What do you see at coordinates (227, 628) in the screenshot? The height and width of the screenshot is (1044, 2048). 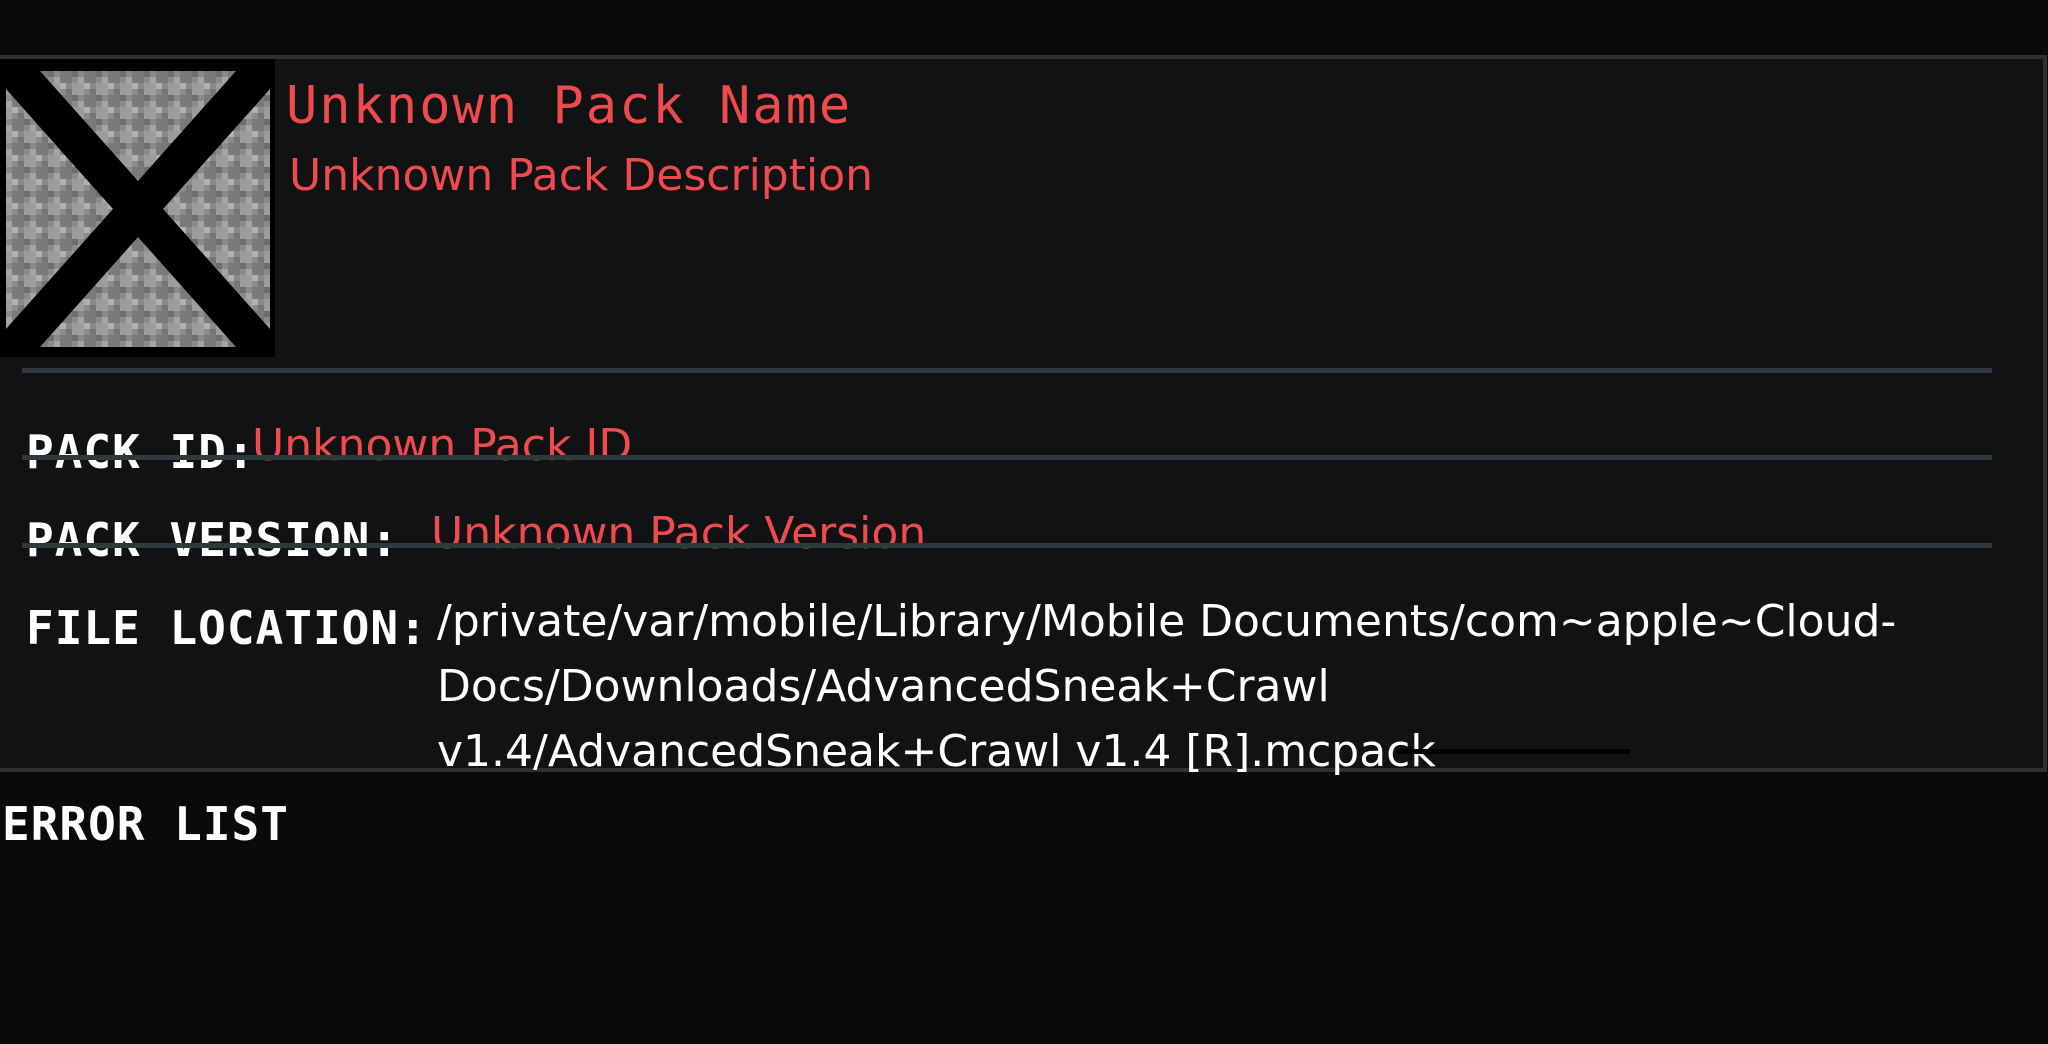 I see `file-location-label: FILE LOCATION:` at bounding box center [227, 628].